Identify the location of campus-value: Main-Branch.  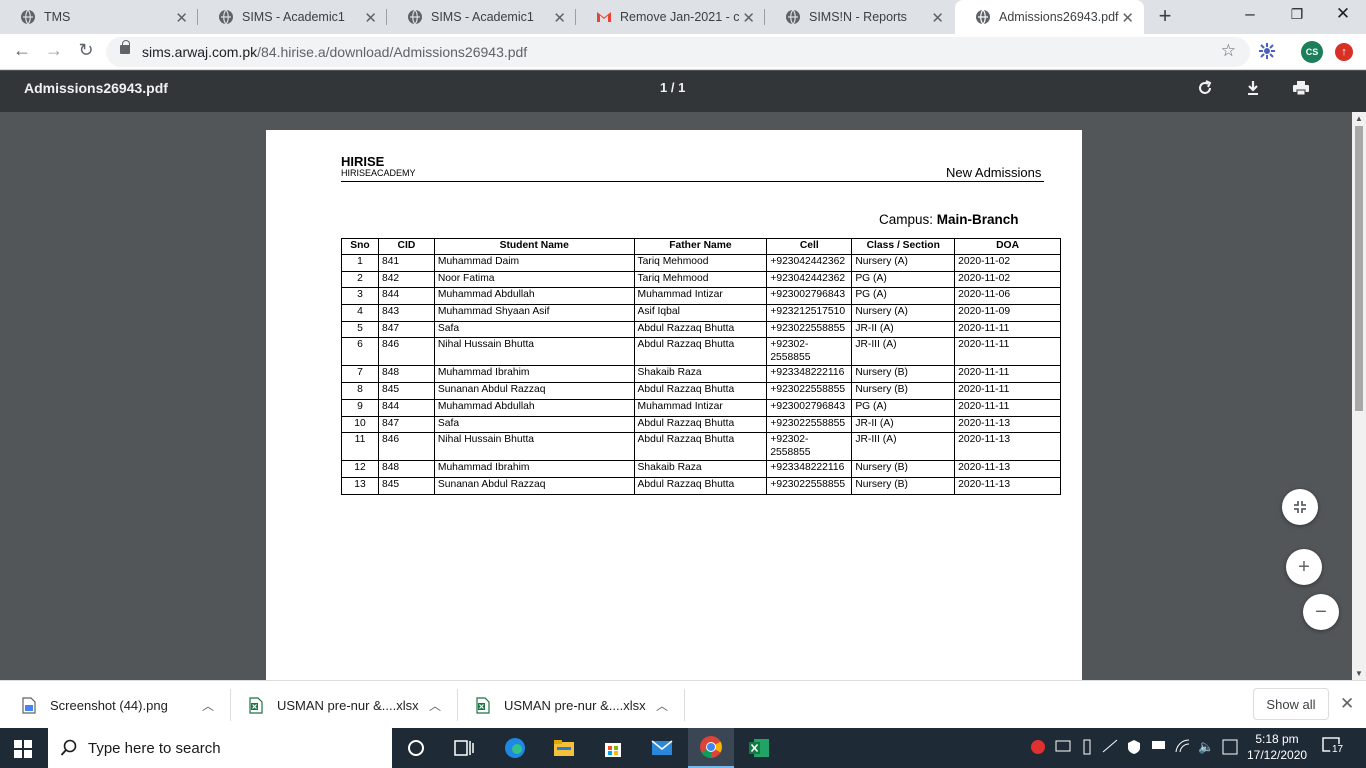
(977, 219).